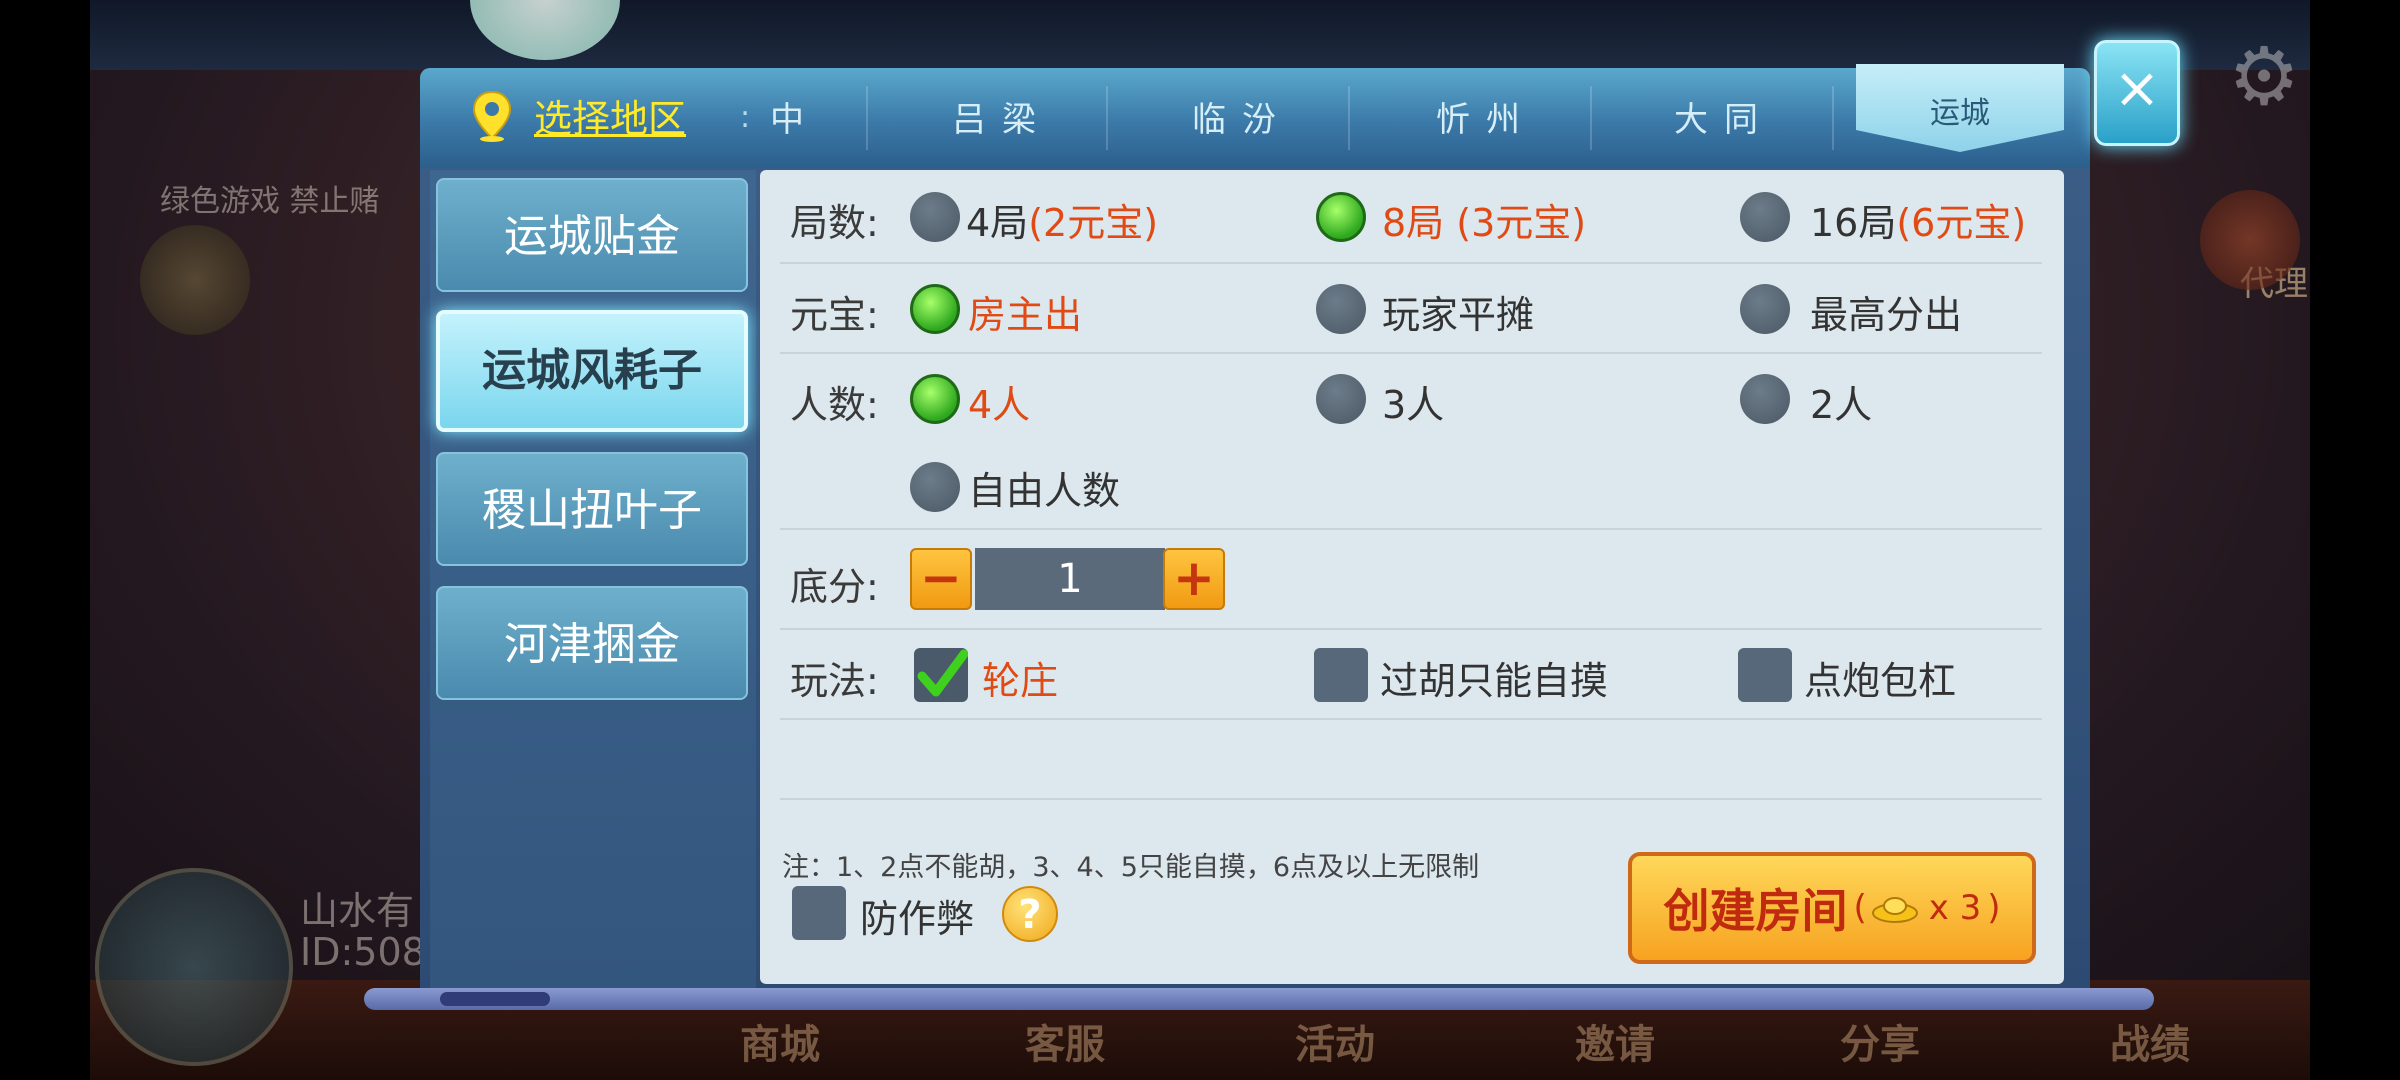 This screenshot has width=2400, height=1080. I want to click on tab-city-xinzhou: 忻州, so click(1486, 116).